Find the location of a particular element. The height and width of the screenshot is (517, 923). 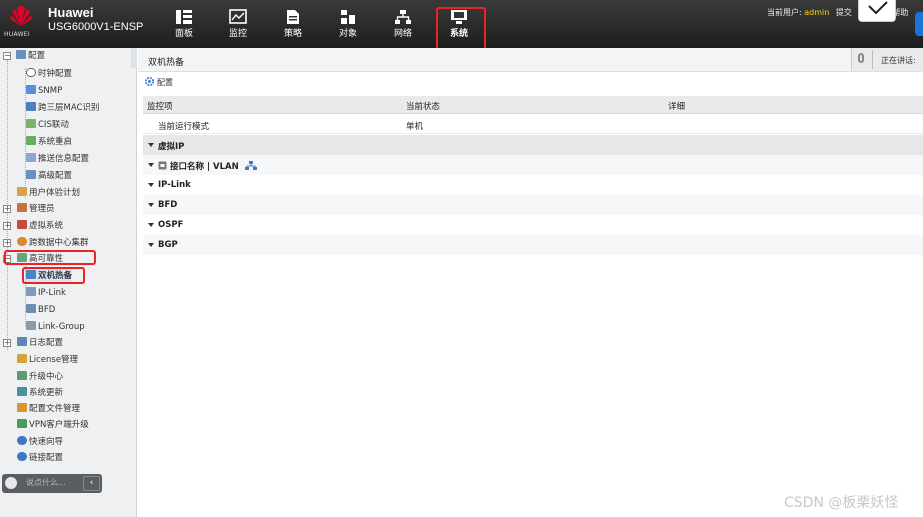

group-label: OSPF is located at coordinates (171, 225).